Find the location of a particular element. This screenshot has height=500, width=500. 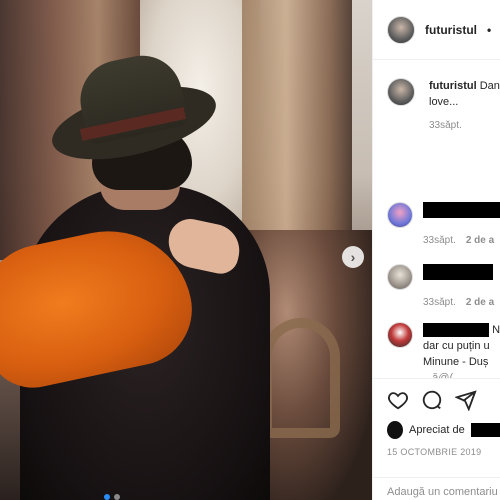

caption-line1: Dan is located at coordinates (489, 86).